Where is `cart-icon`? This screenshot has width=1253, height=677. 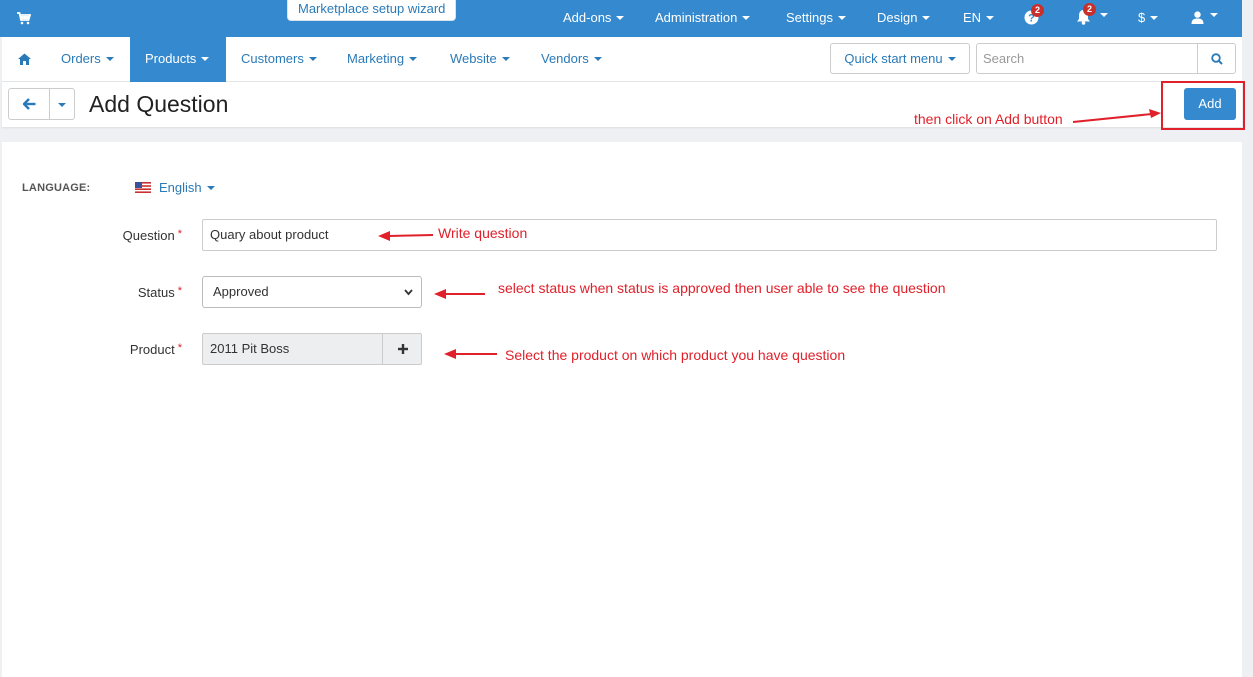 cart-icon is located at coordinates (24, 18).